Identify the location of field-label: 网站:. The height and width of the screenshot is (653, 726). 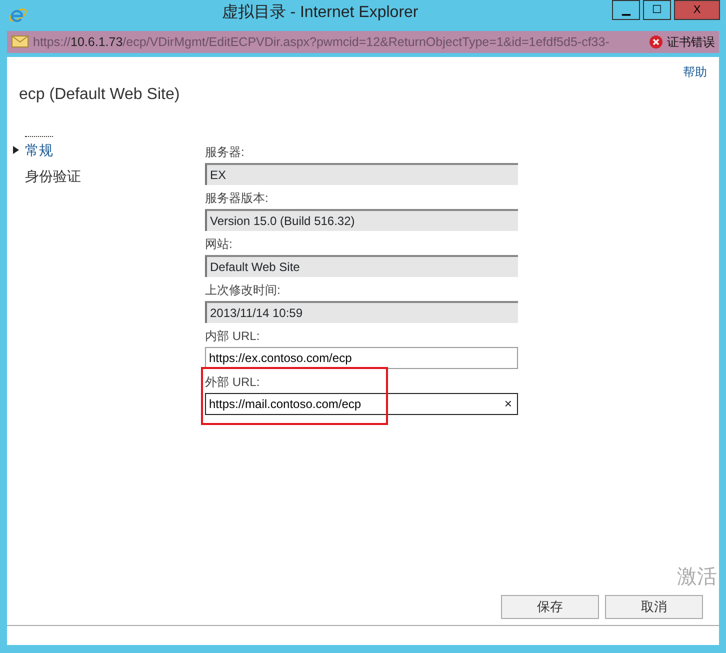
(219, 244).